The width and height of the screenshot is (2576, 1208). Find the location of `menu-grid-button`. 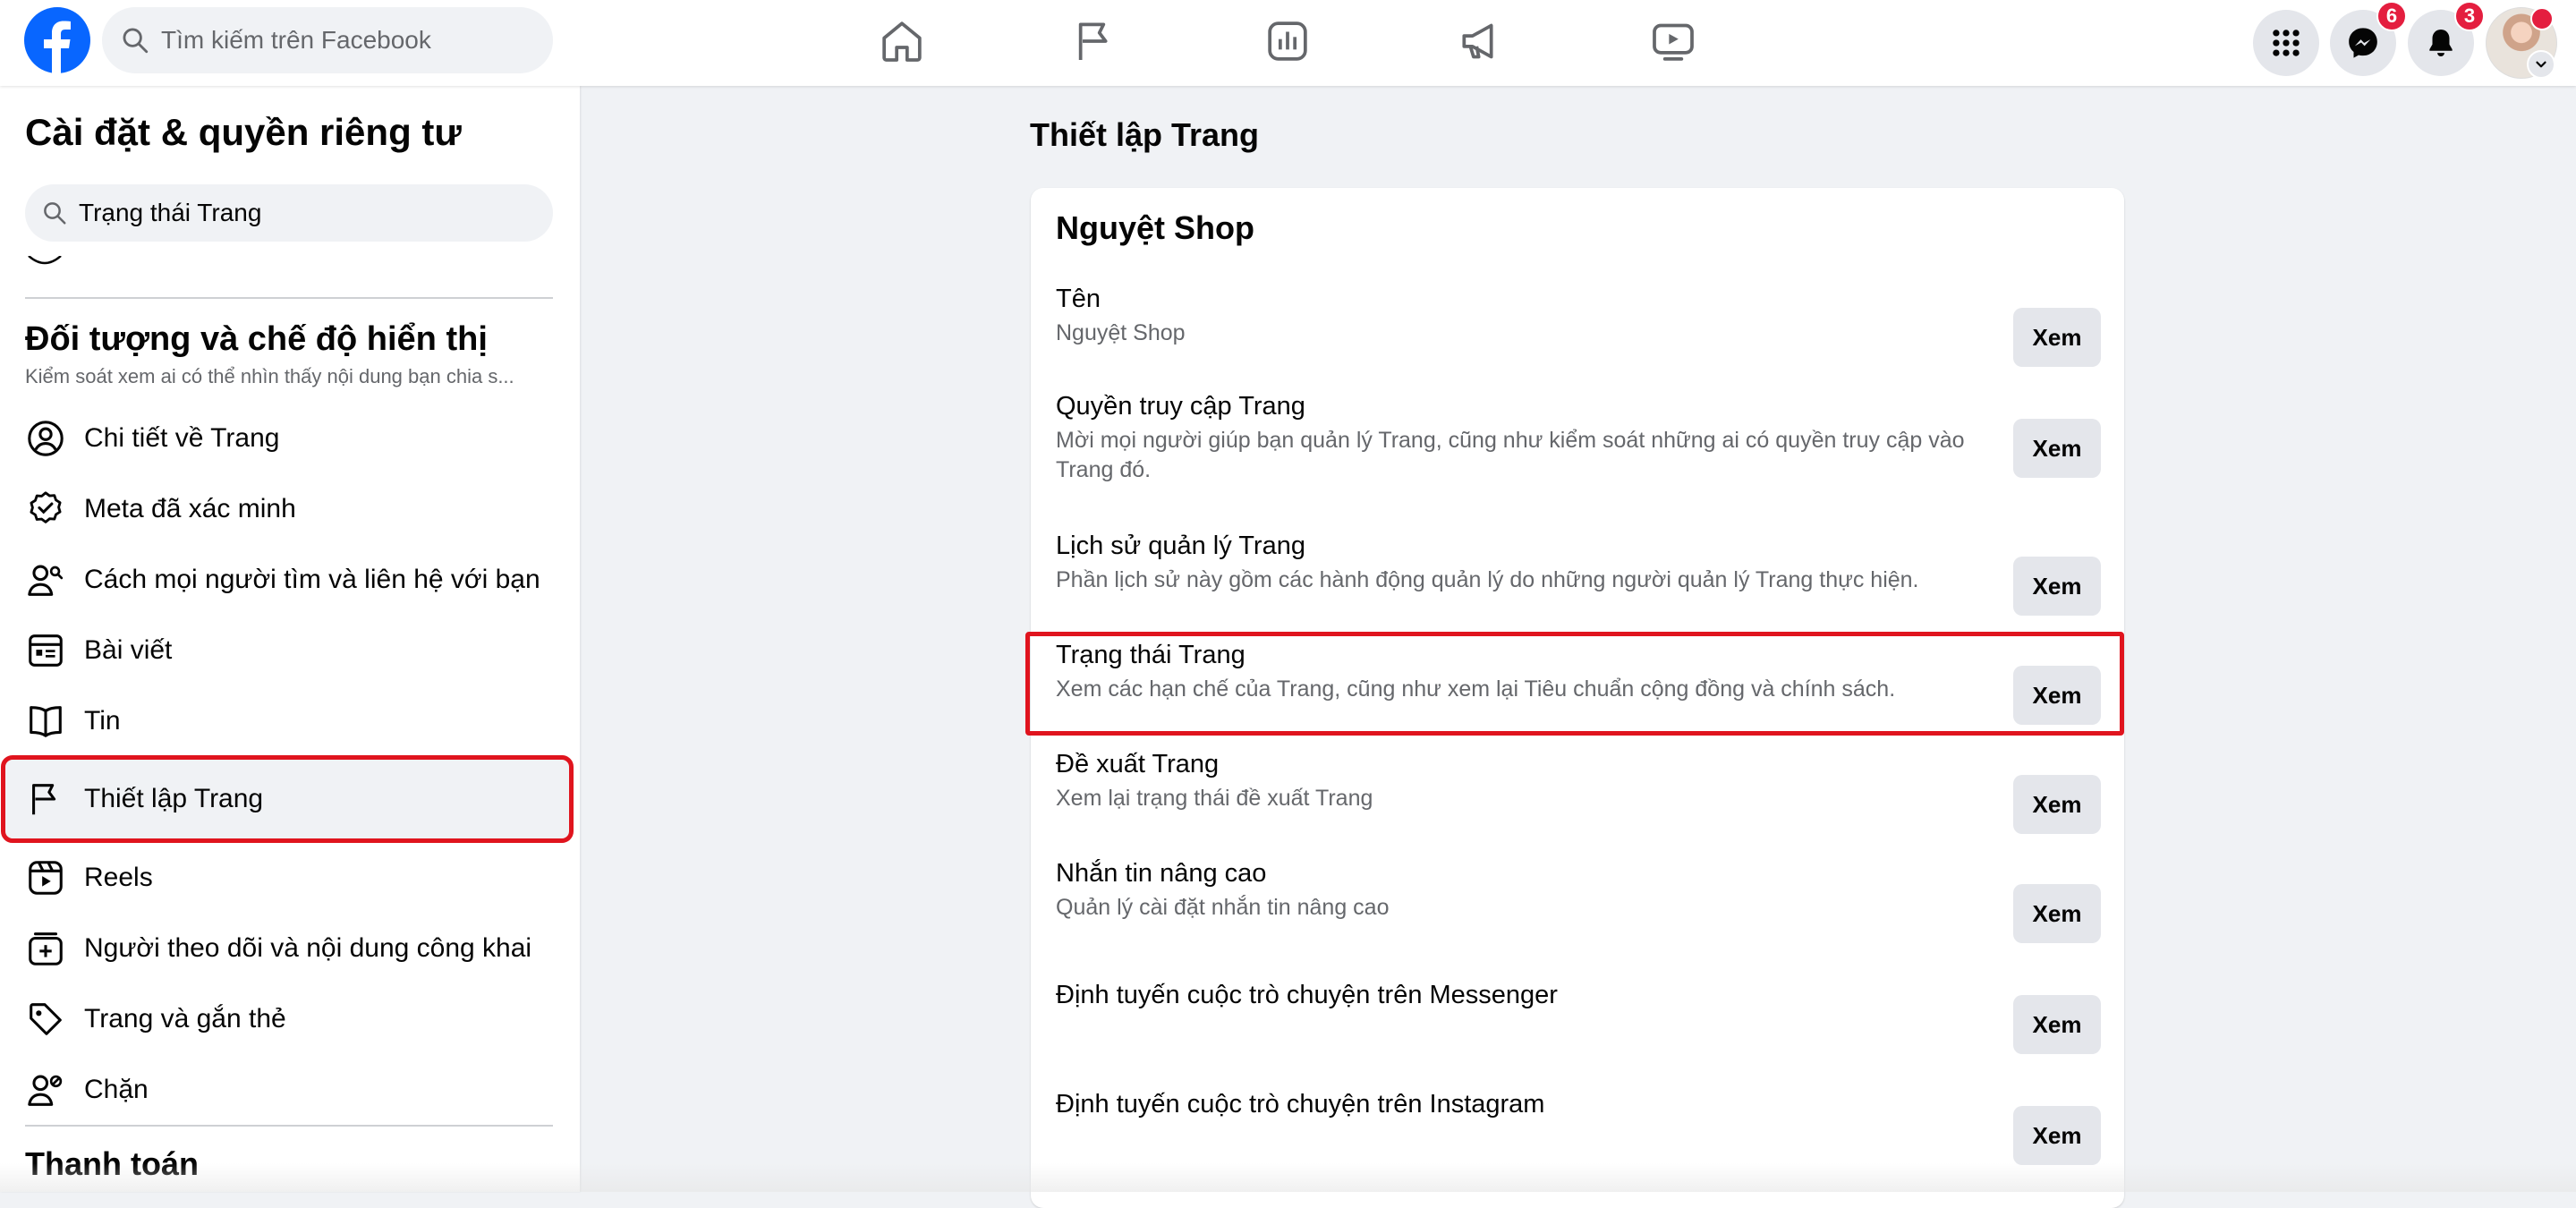

menu-grid-button is located at coordinates (2286, 43).